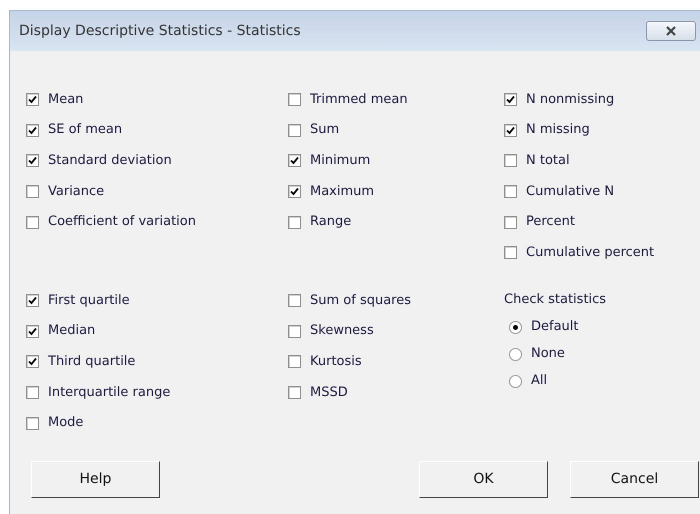 The width and height of the screenshot is (700, 514). Describe the element at coordinates (85, 130) in the screenshot. I see `checkbox-label: SE of mean` at that location.